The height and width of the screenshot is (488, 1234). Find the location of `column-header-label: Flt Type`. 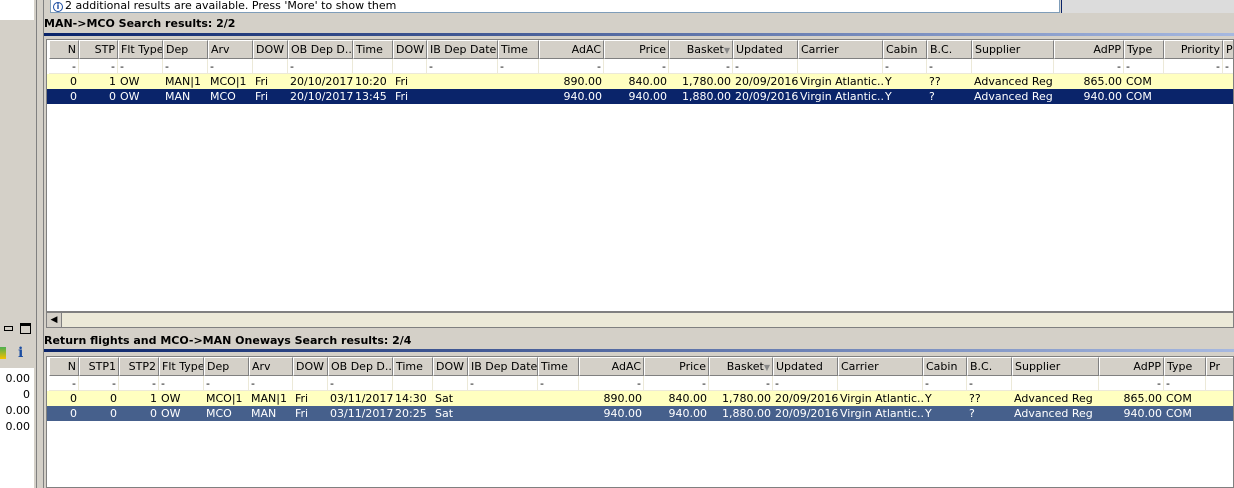

column-header-label: Flt Type is located at coordinates (183, 366).